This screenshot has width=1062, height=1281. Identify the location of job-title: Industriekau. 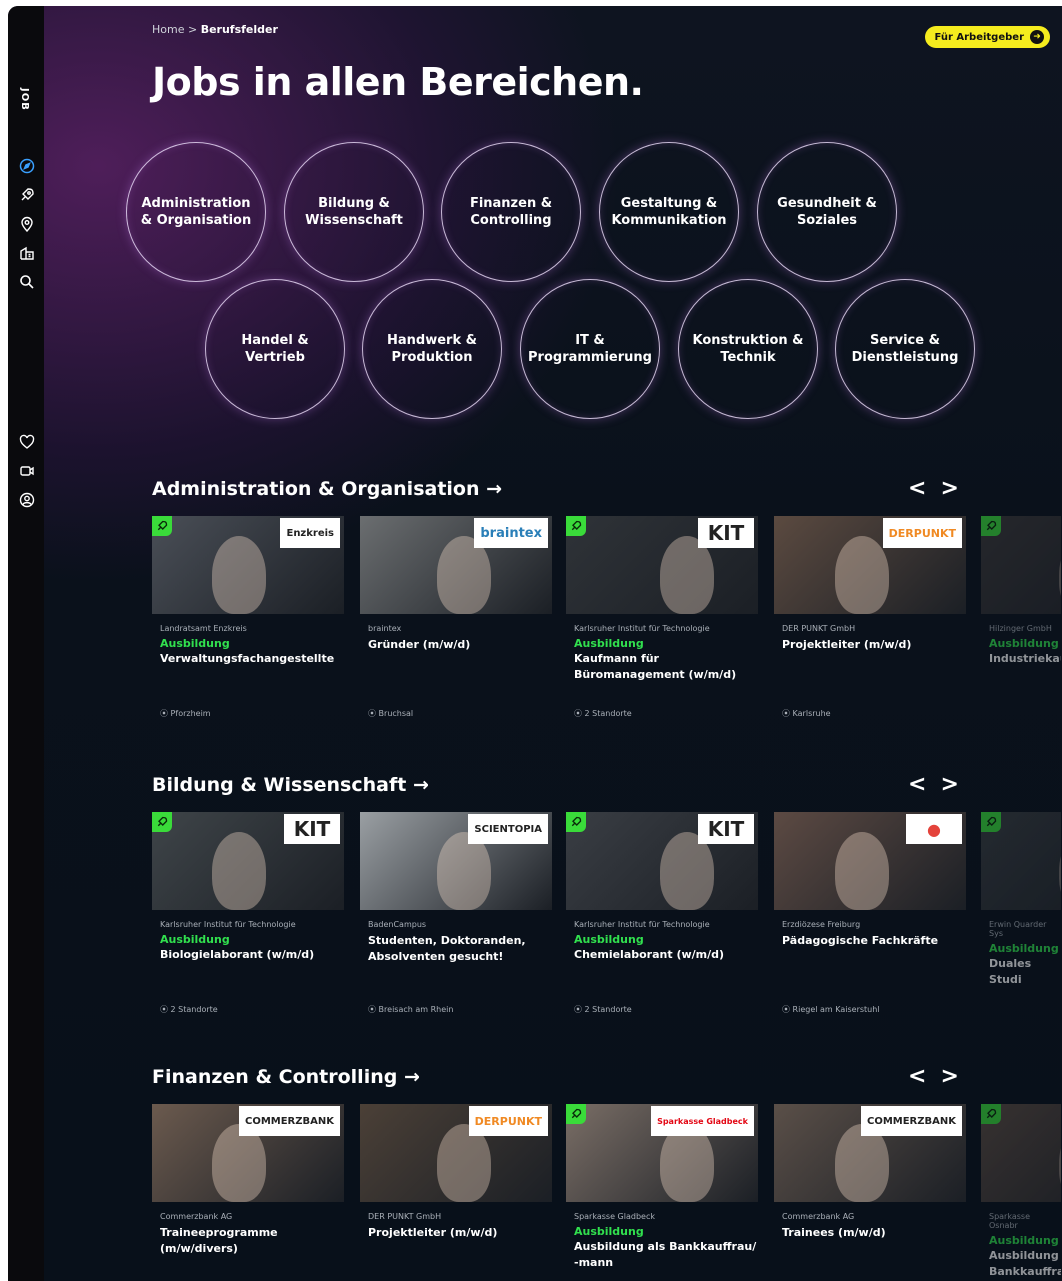
(1021, 659).